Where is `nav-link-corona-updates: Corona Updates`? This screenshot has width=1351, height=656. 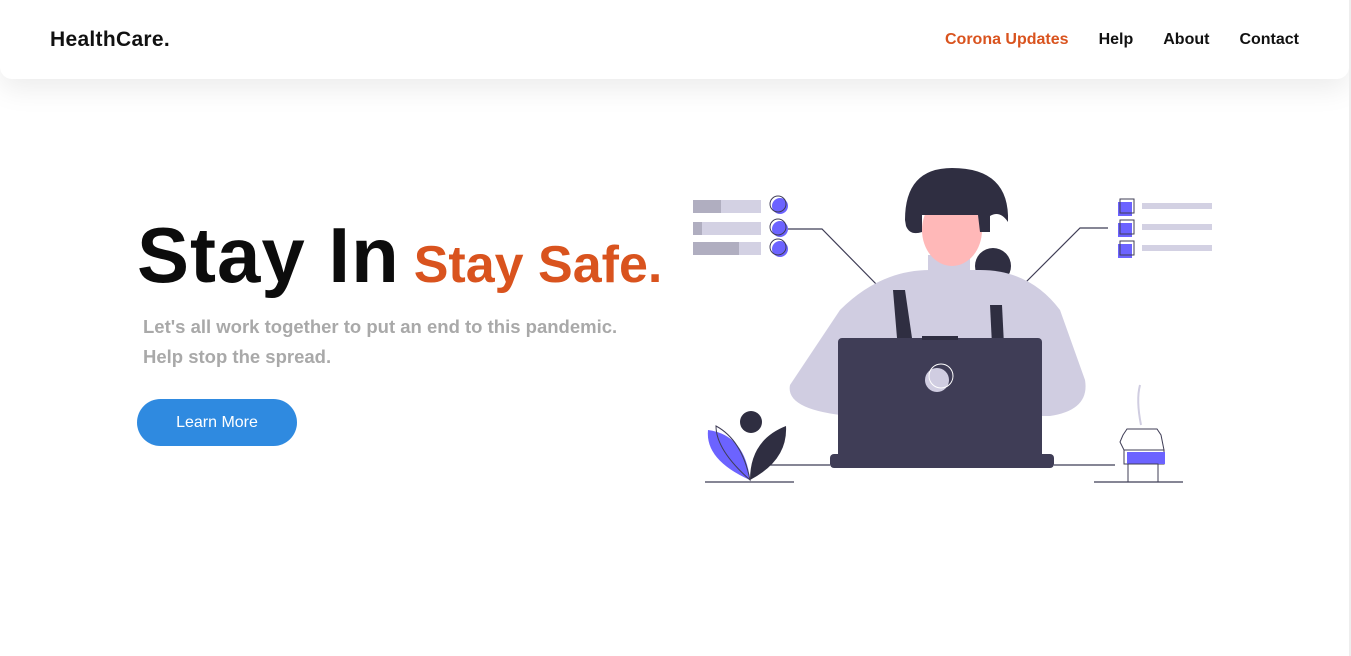
nav-link-corona-updates: Corona Updates is located at coordinates (1007, 40).